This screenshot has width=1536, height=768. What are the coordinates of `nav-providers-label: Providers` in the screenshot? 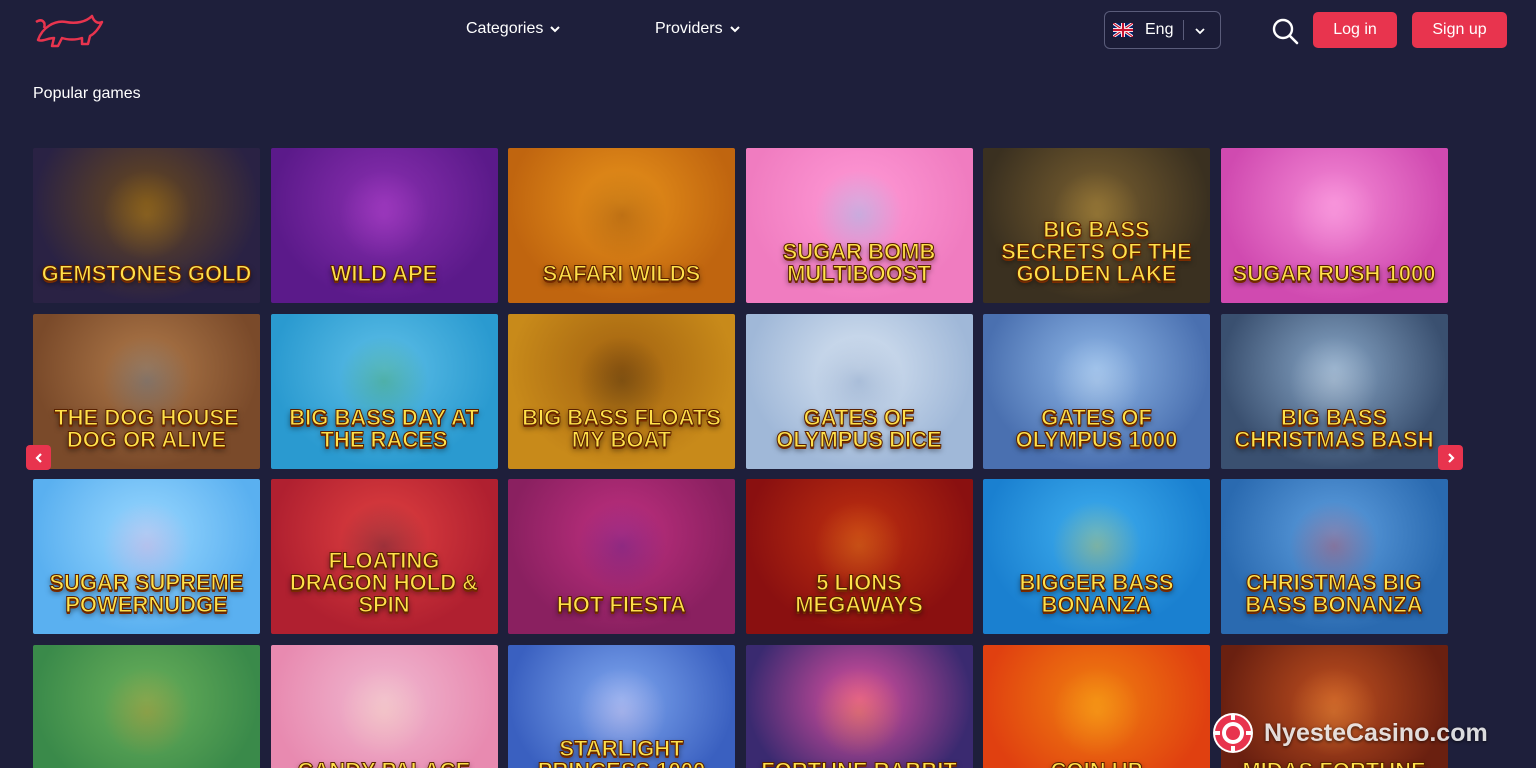 It's located at (689, 28).